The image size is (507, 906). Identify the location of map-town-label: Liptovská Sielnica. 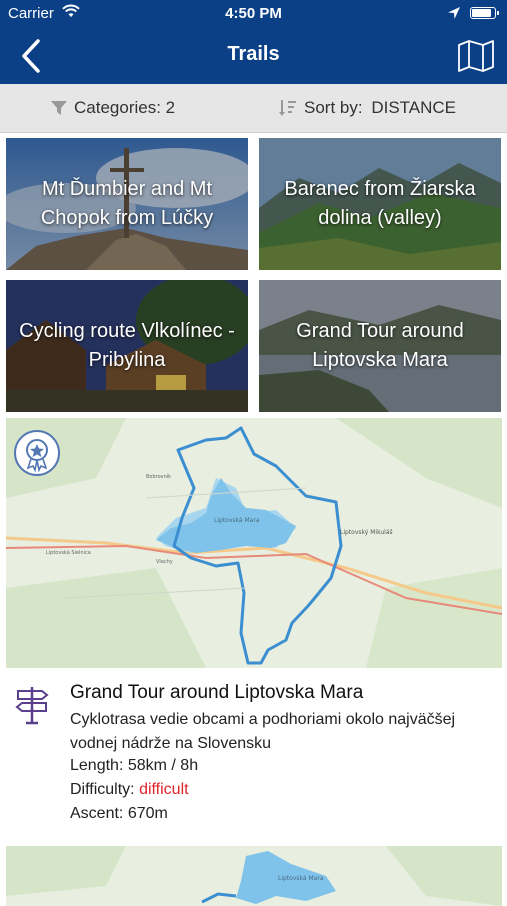
(68, 552).